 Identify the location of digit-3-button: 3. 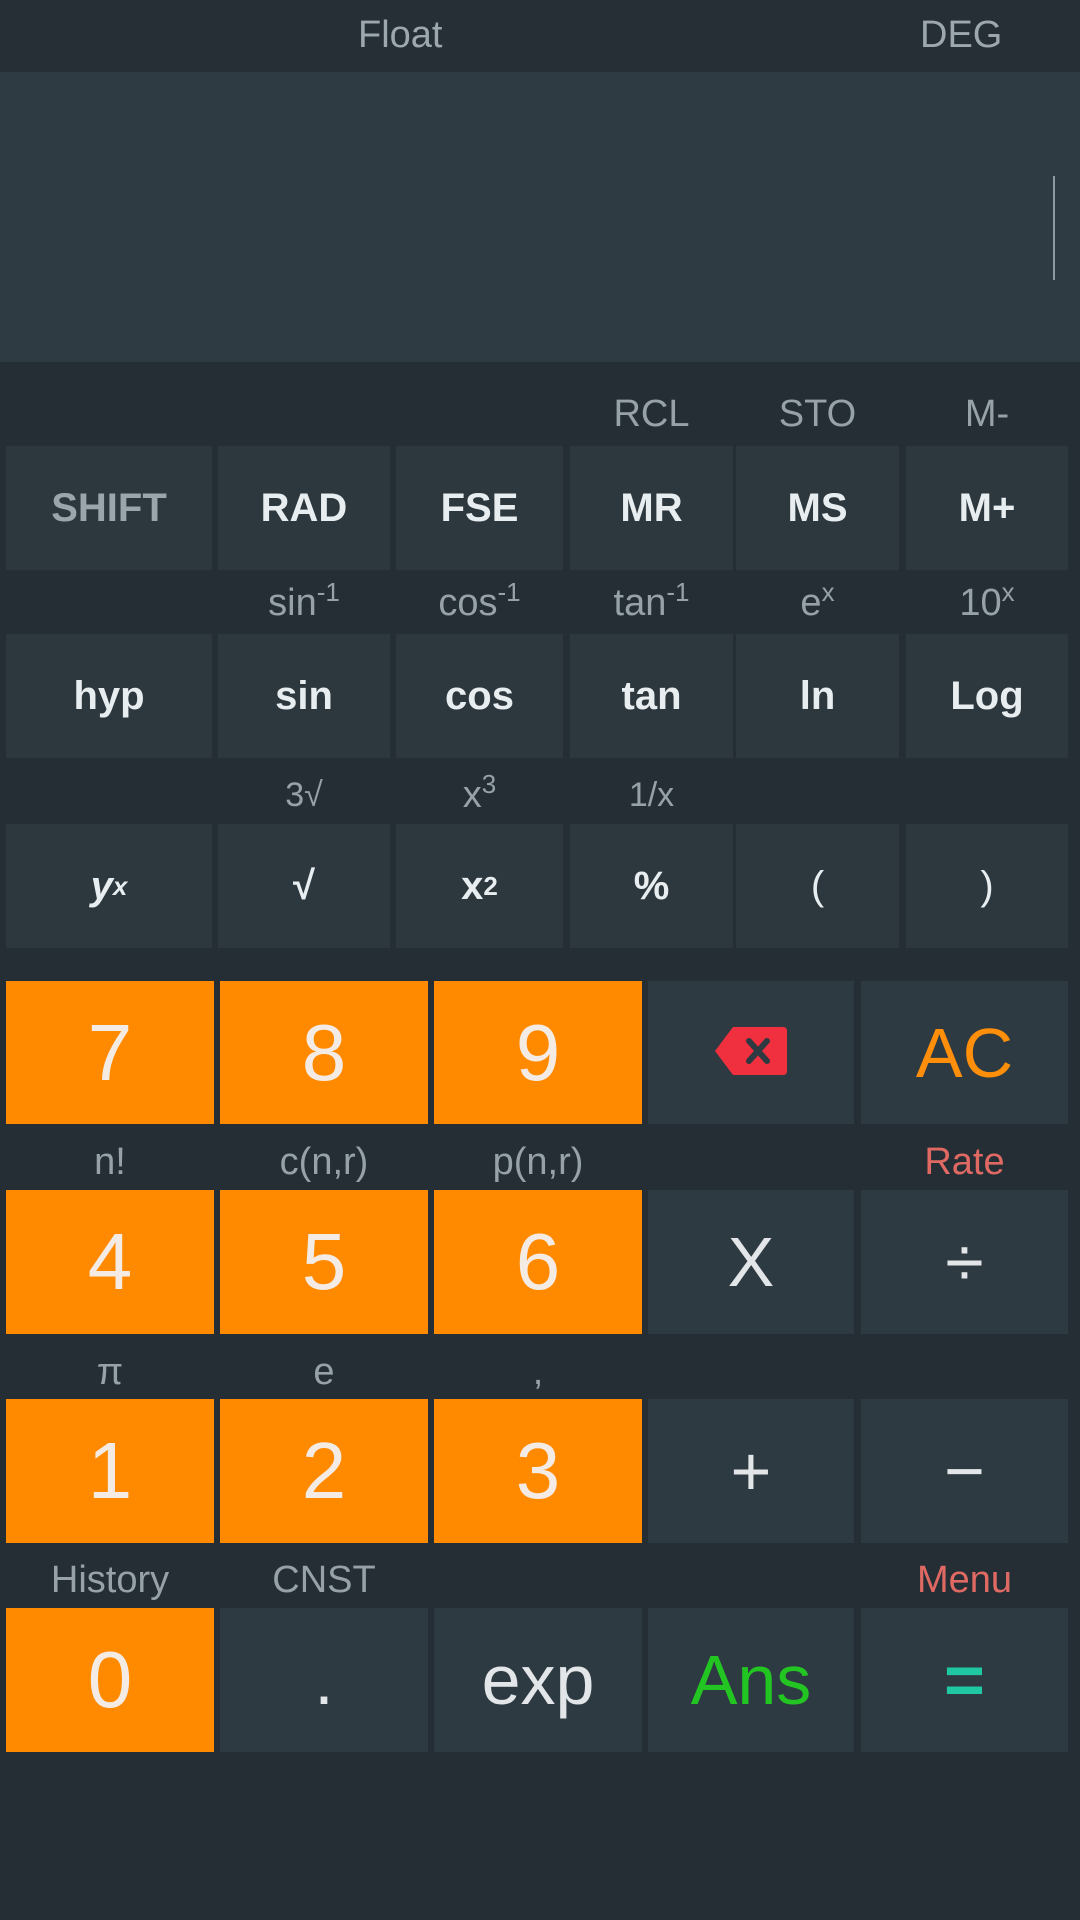
(538, 1471).